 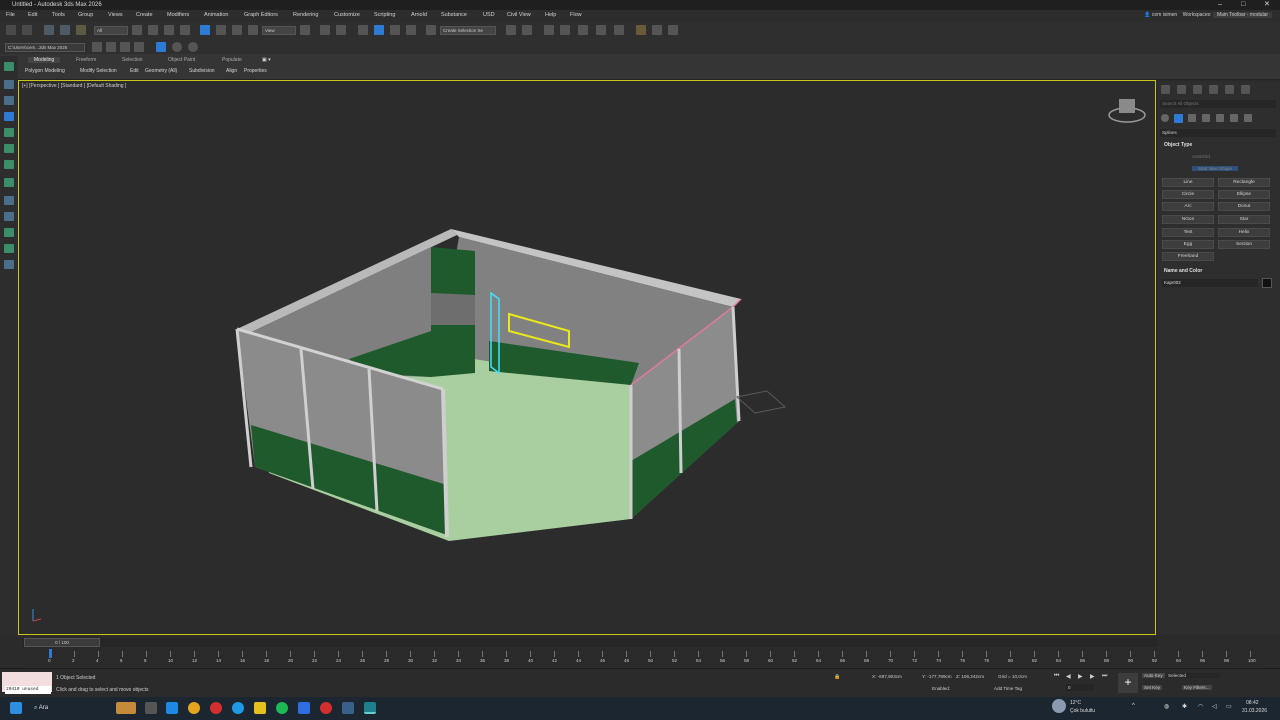 What do you see at coordinates (134, 71) in the screenshot?
I see `ribbon-edit: Edit` at bounding box center [134, 71].